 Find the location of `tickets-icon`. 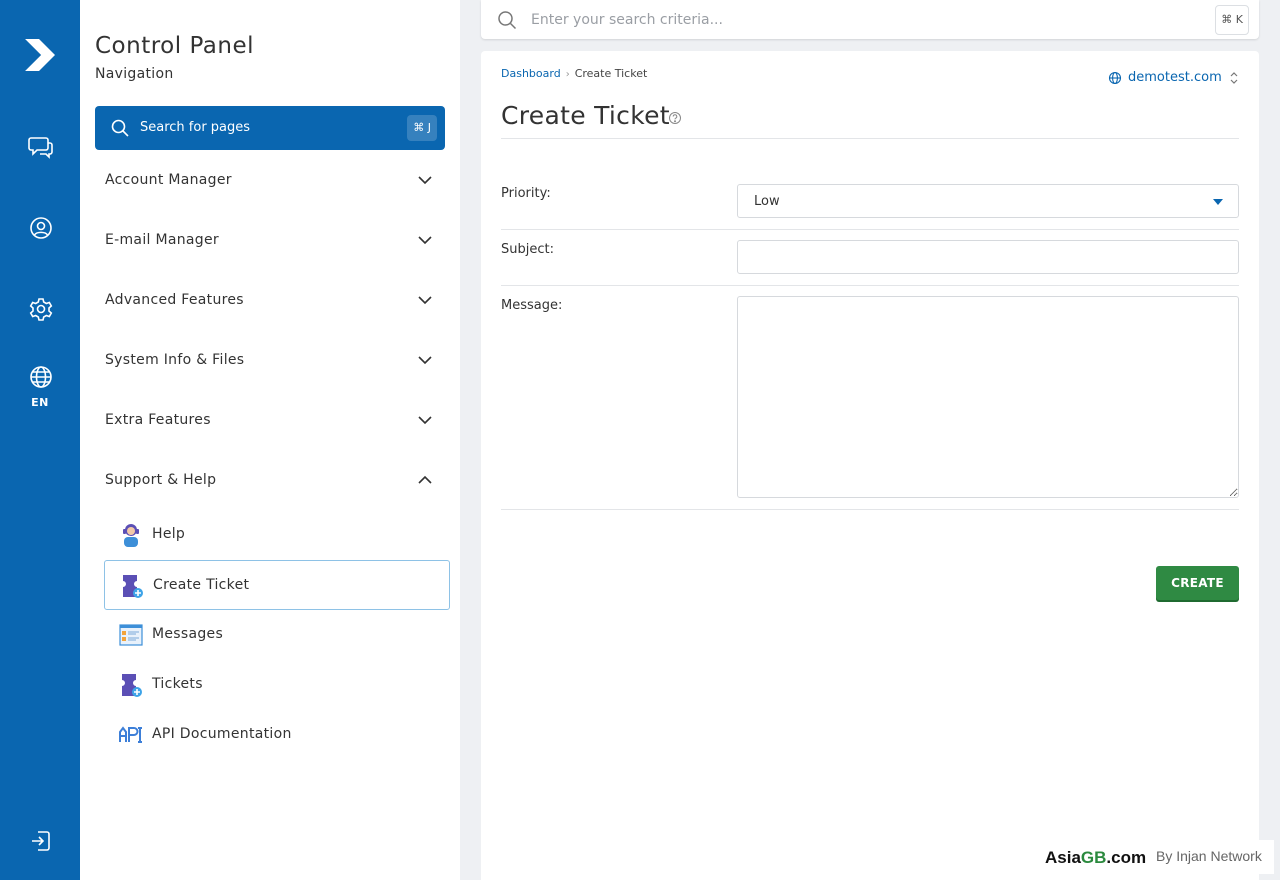

tickets-icon is located at coordinates (132, 685).